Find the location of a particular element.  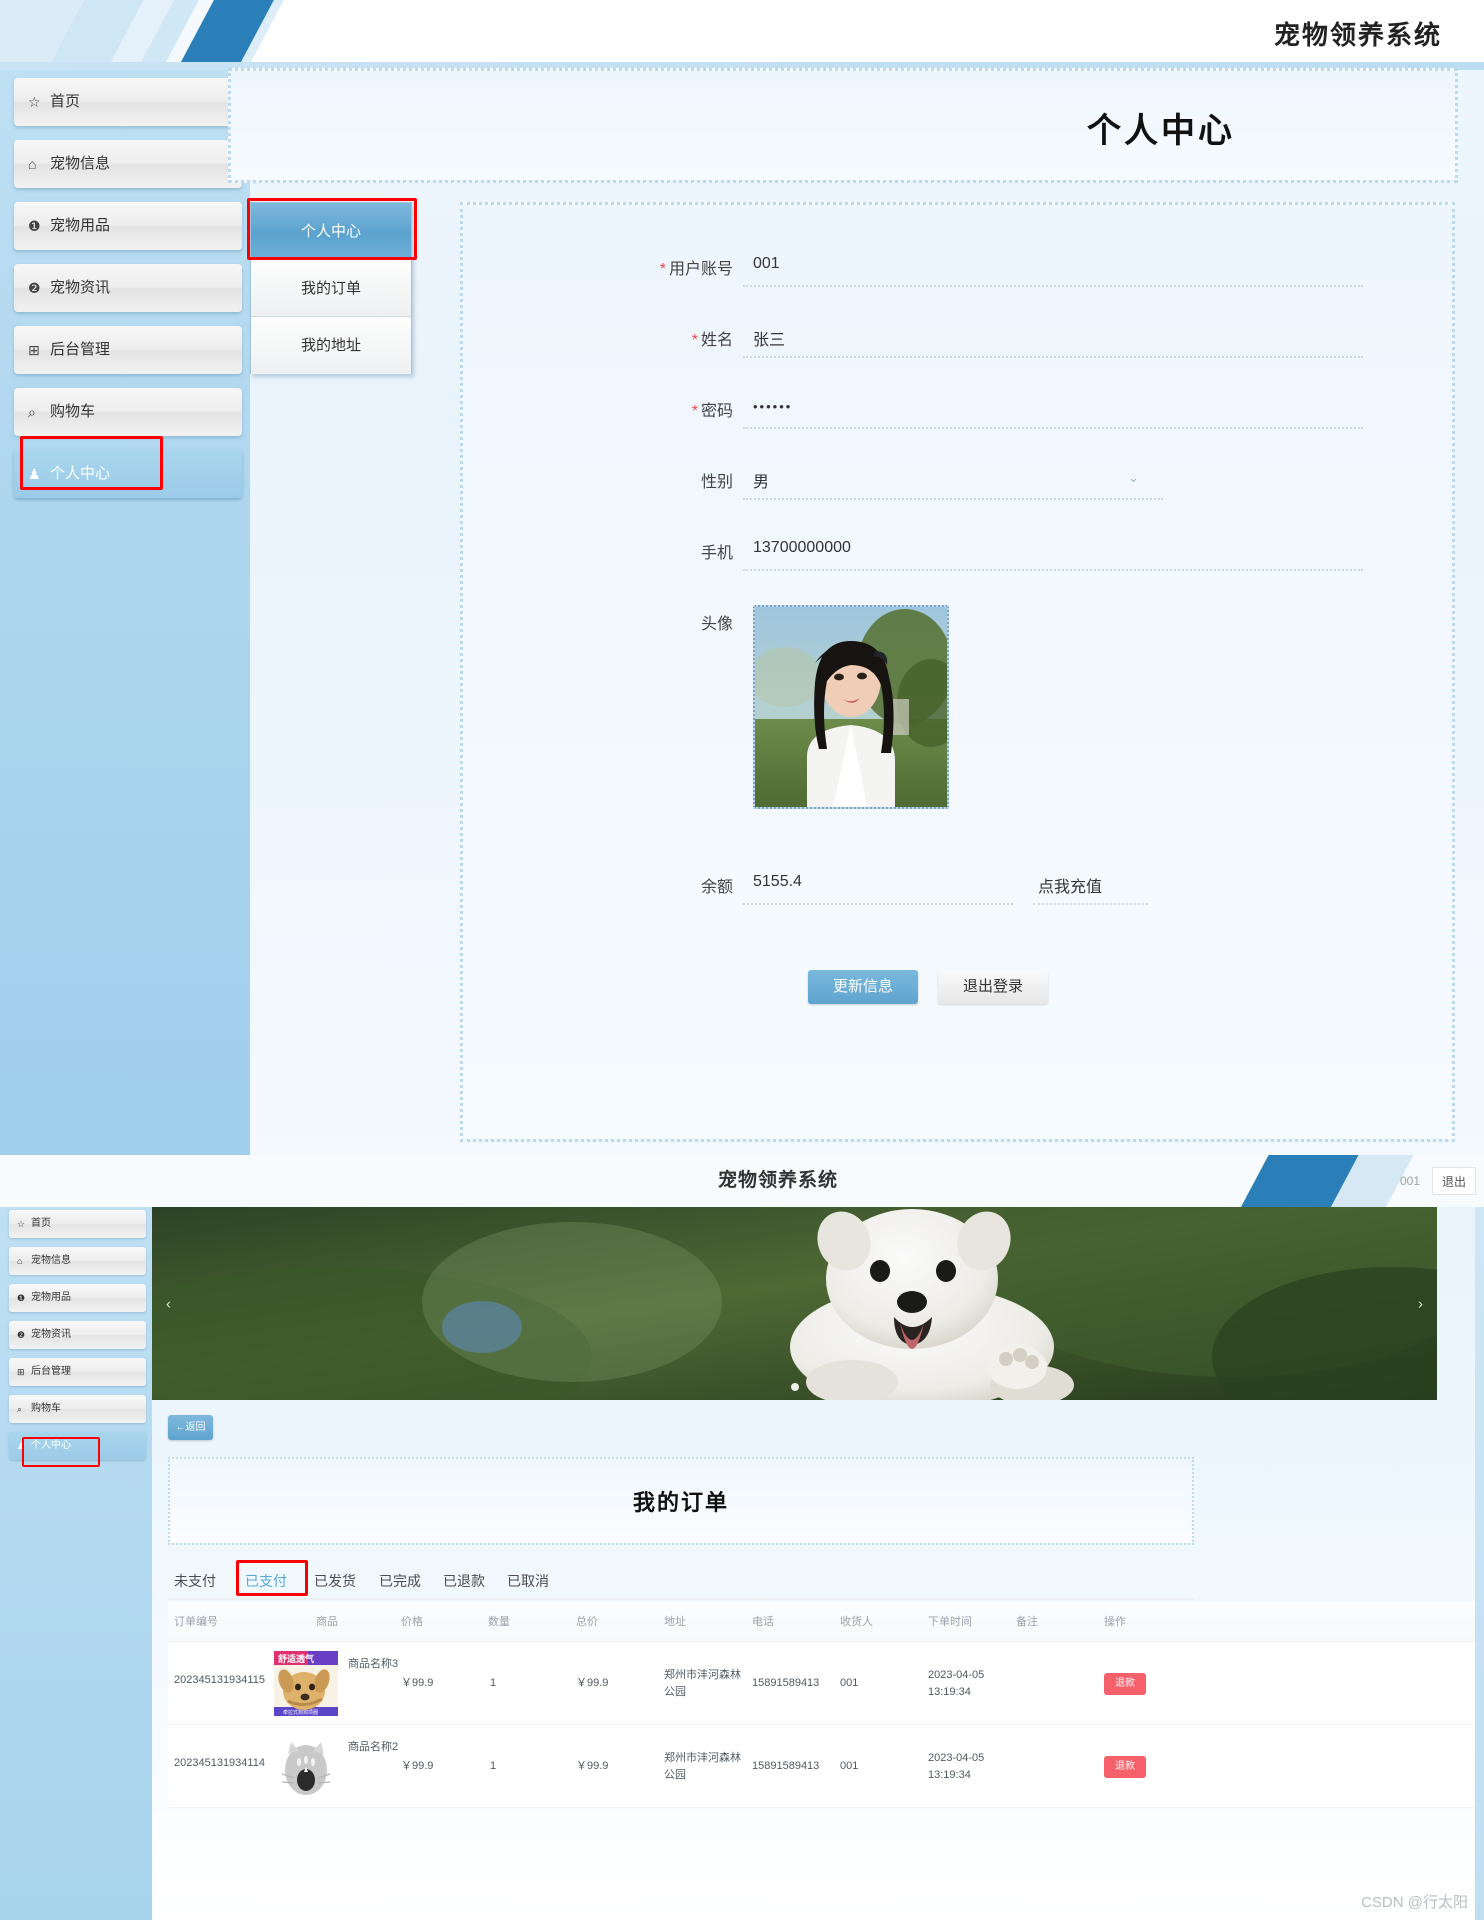

carousel-next-icon: › is located at coordinates (1420, 1303).